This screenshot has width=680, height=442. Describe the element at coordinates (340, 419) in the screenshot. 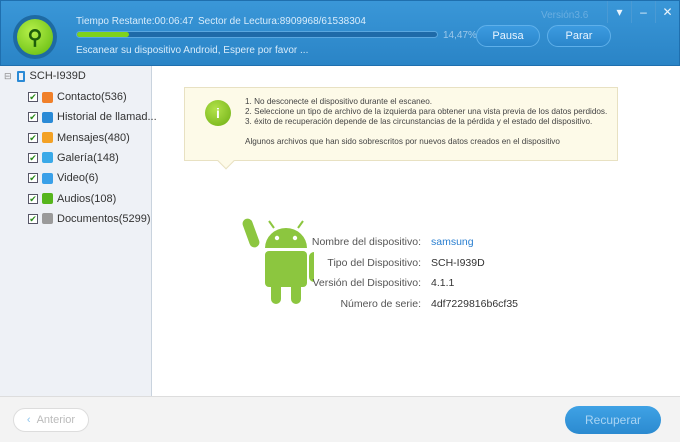

I see `footer-bar: ‹ Anterior Recuperar` at that location.